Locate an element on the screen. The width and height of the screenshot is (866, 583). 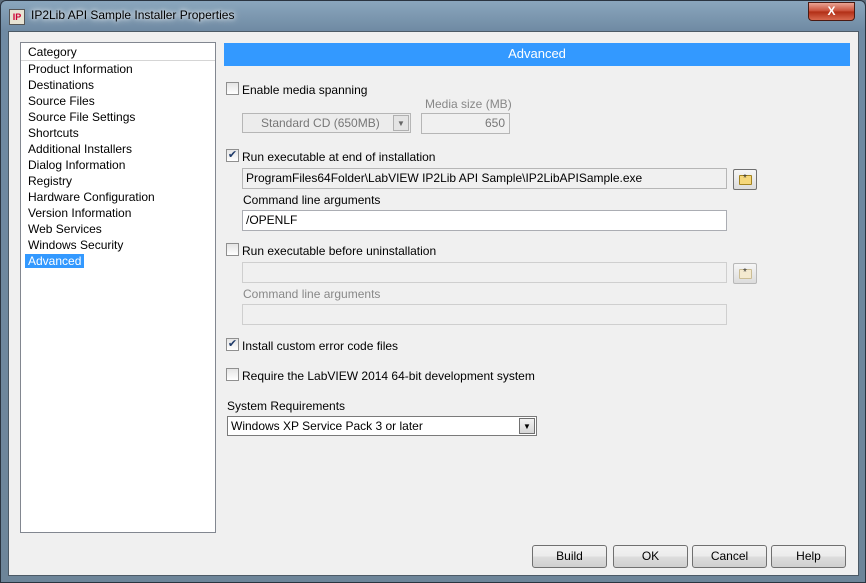
media-size-label: Media size (MB) is located at coordinates (468, 104).